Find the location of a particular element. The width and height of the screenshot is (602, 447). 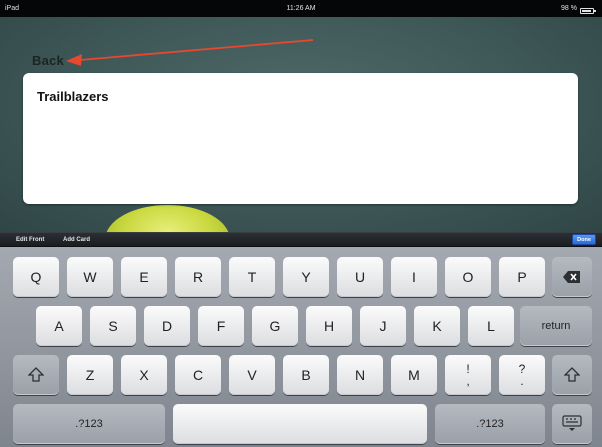

backspace-icon is located at coordinates (571, 277).